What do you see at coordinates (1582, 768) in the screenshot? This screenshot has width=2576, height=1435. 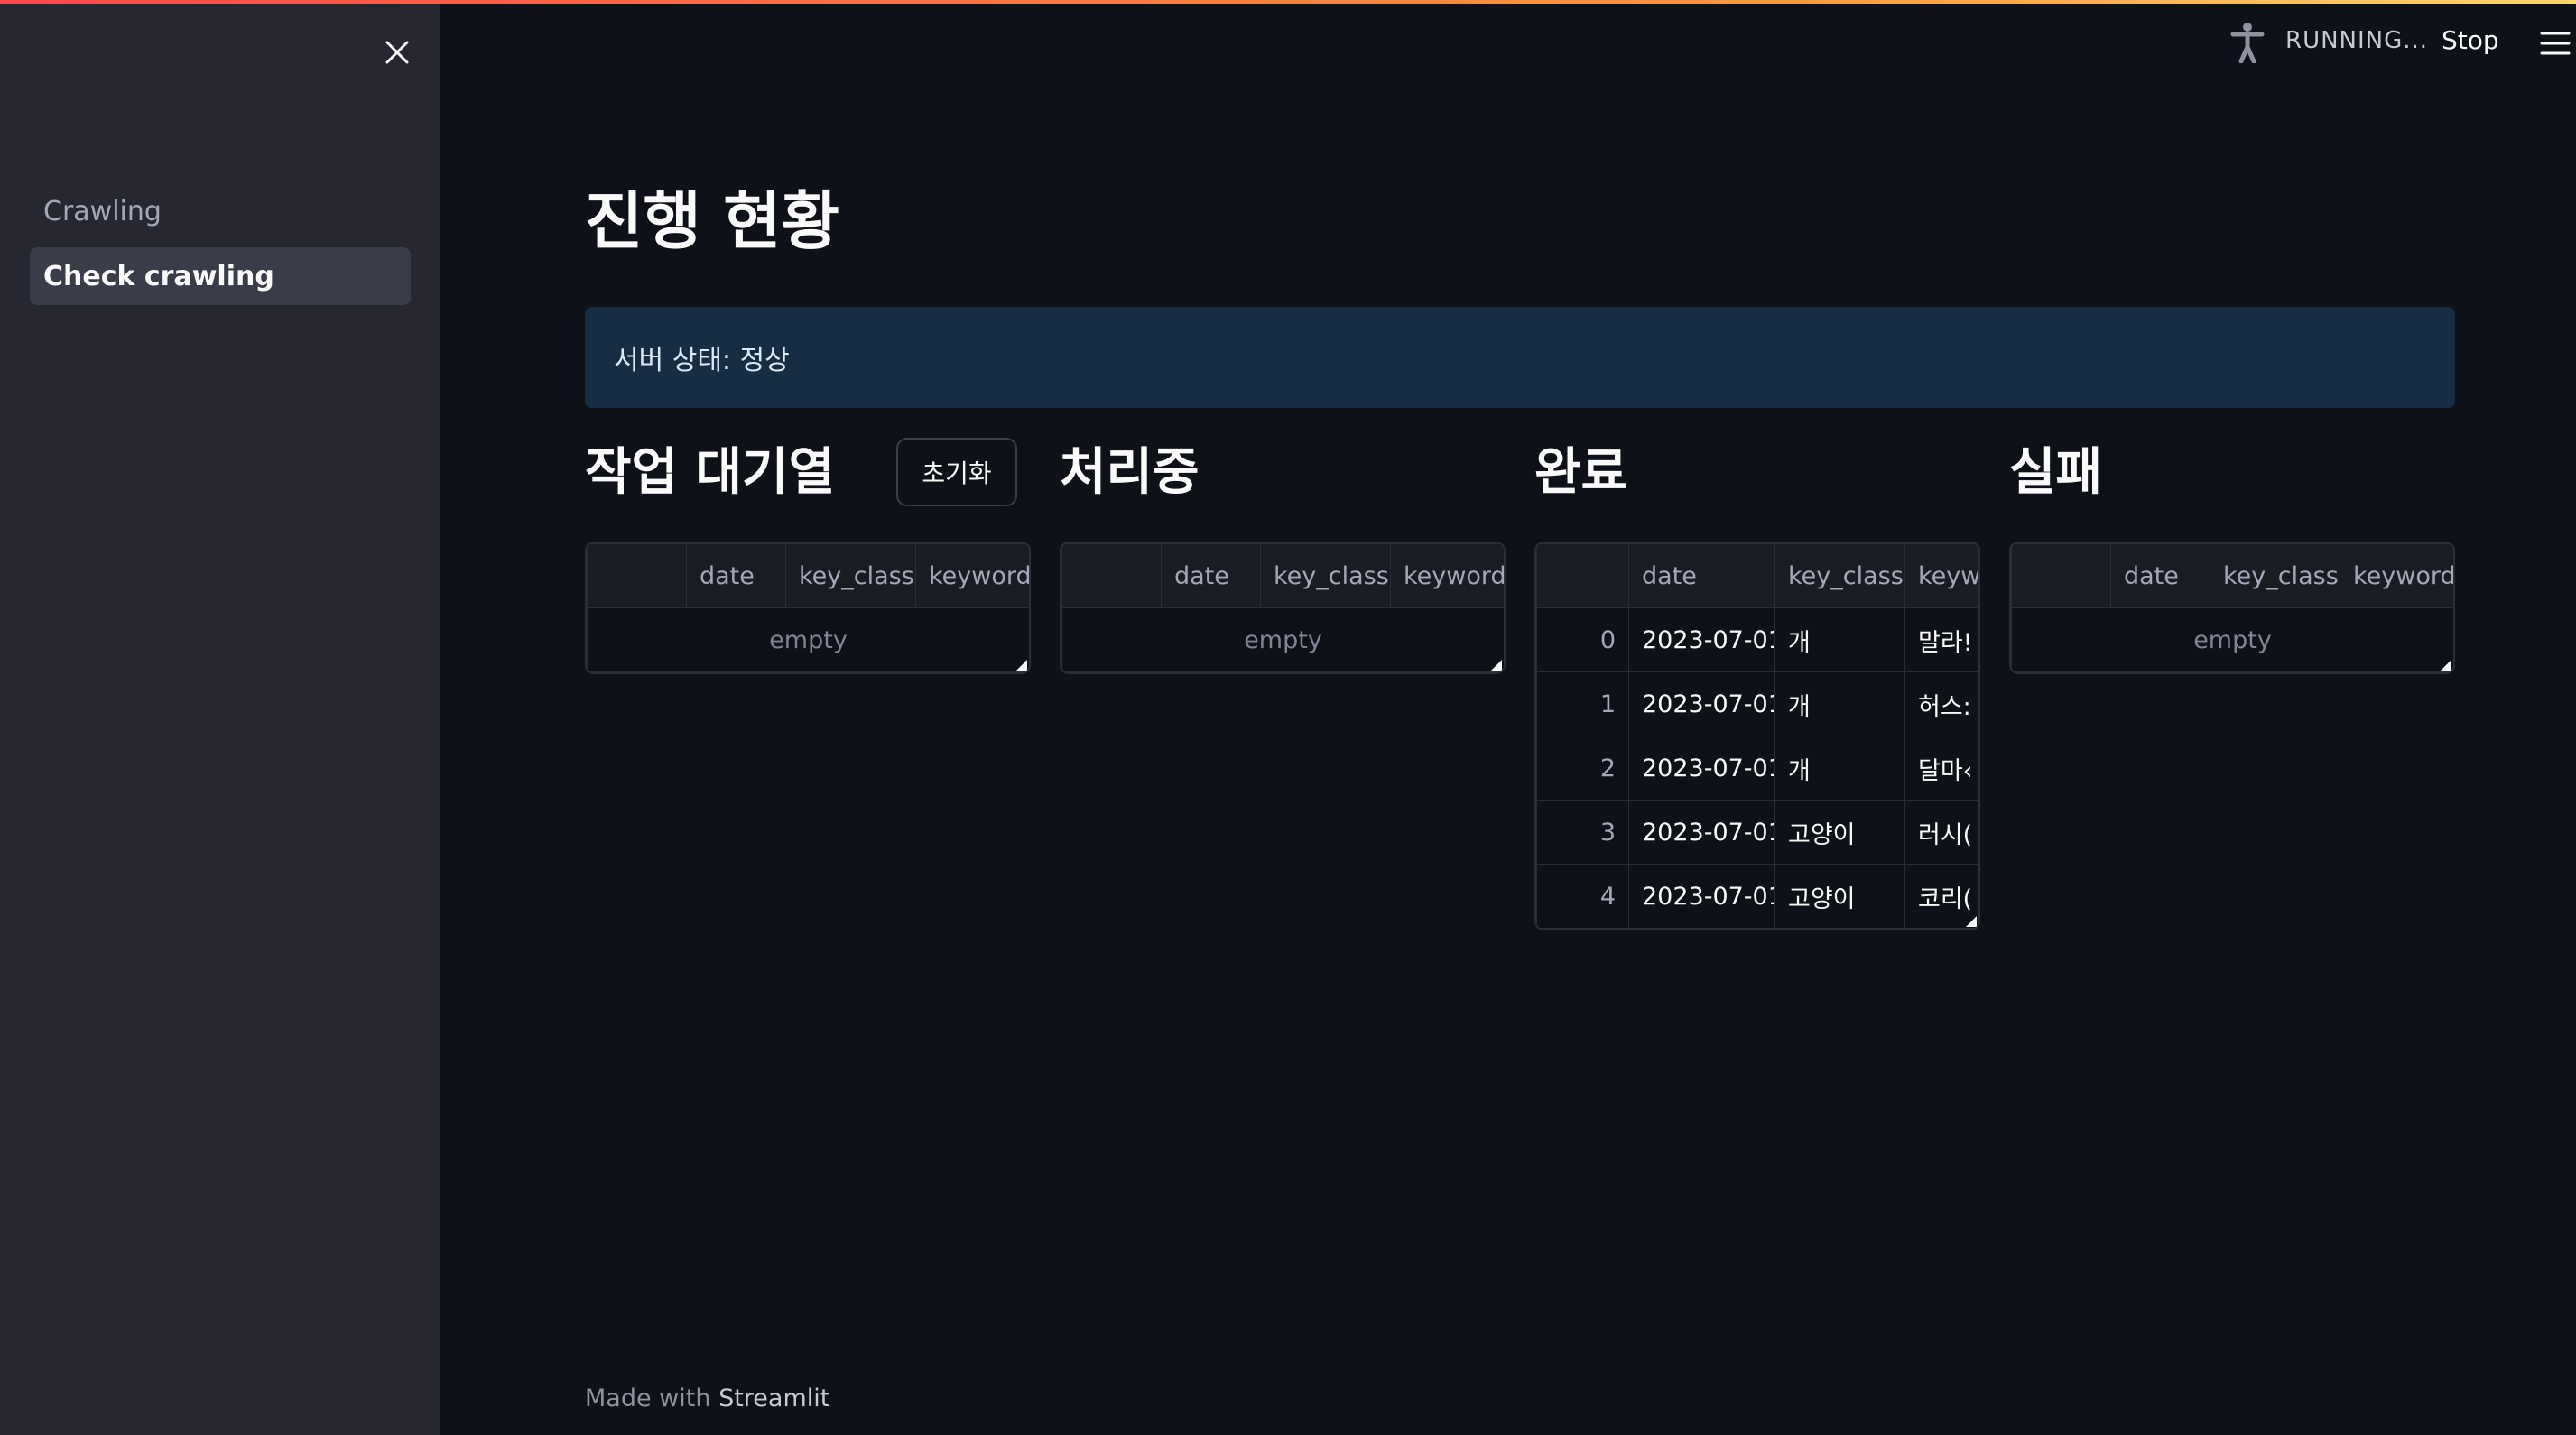 I see `row-index: 2` at bounding box center [1582, 768].